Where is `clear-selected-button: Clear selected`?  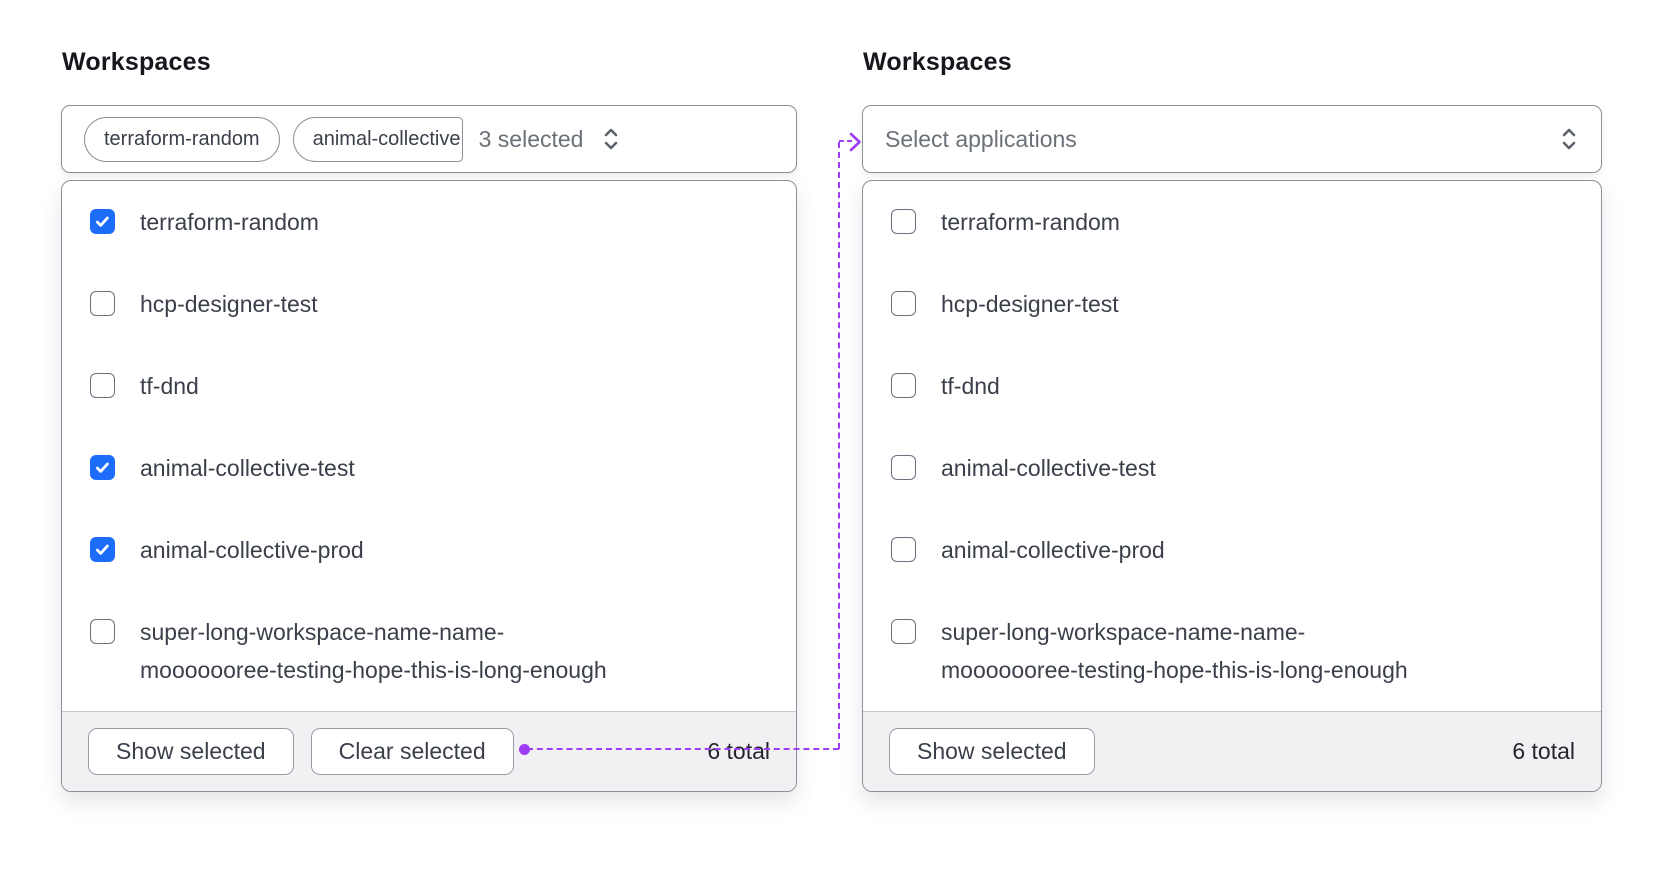
clear-selected-button: Clear selected is located at coordinates (412, 751).